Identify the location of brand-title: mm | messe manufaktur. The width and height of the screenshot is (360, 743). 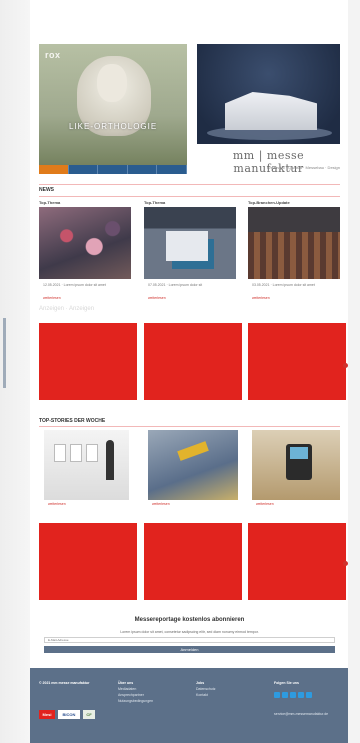
(268, 162).